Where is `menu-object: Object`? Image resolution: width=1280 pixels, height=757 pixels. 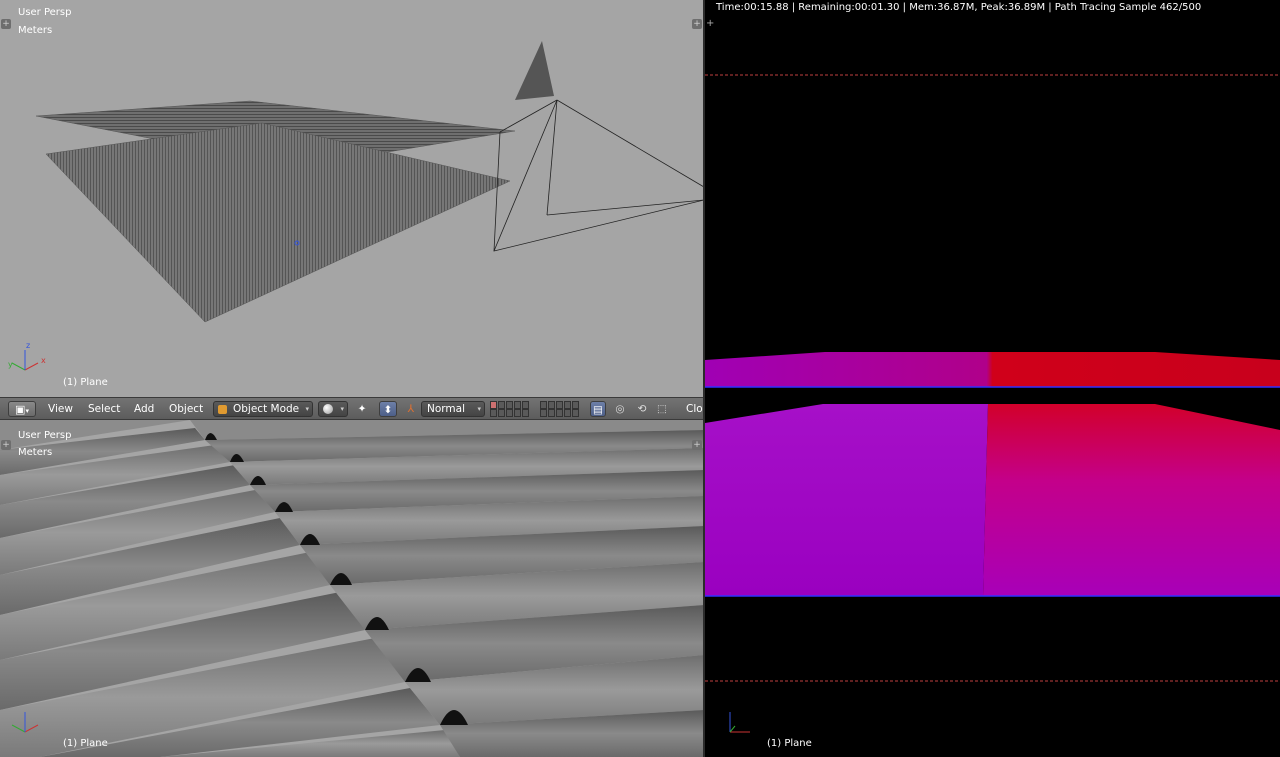 menu-object: Object is located at coordinates (186, 409).